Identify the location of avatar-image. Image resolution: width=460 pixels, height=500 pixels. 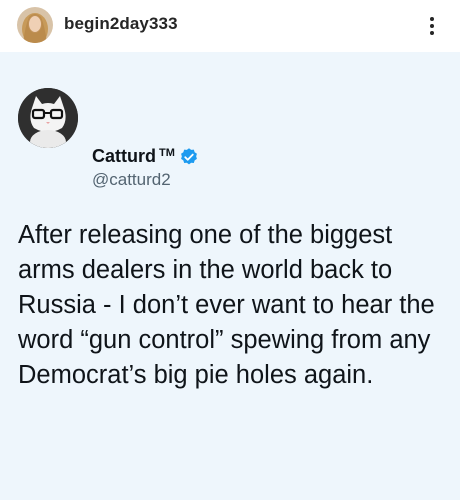
(35, 25).